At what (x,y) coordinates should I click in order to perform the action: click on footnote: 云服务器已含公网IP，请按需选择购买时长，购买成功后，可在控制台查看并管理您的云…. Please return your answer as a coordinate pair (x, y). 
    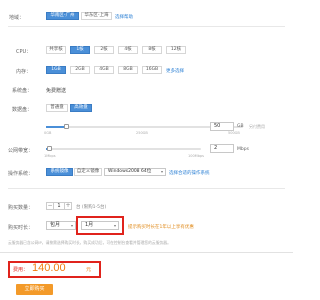
    Looking at the image, I should click on (89, 242).